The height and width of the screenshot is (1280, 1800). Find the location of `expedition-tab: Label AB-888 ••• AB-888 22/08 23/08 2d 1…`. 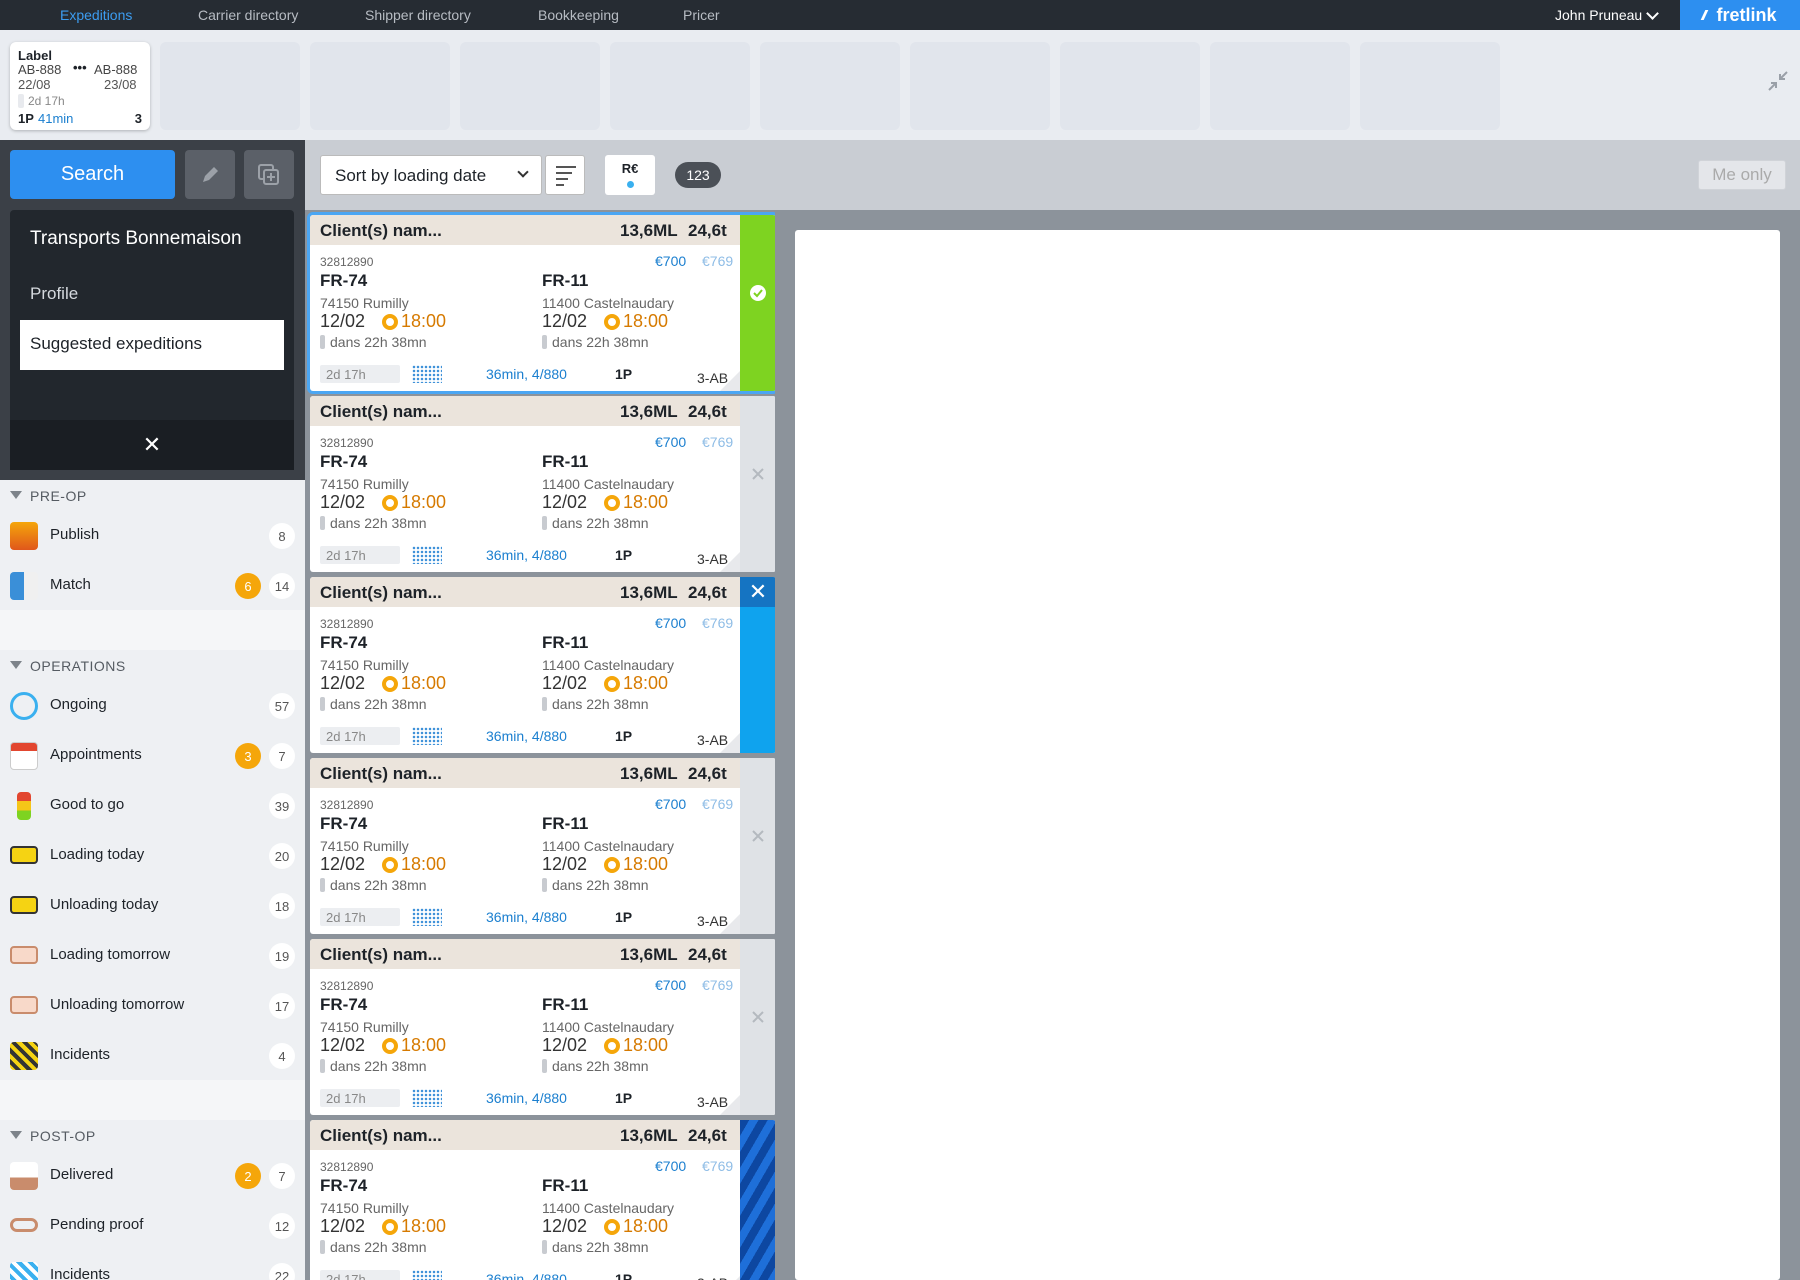

expedition-tab: Label AB-888 ••• AB-888 22/08 23/08 2d 1… is located at coordinates (80, 86).